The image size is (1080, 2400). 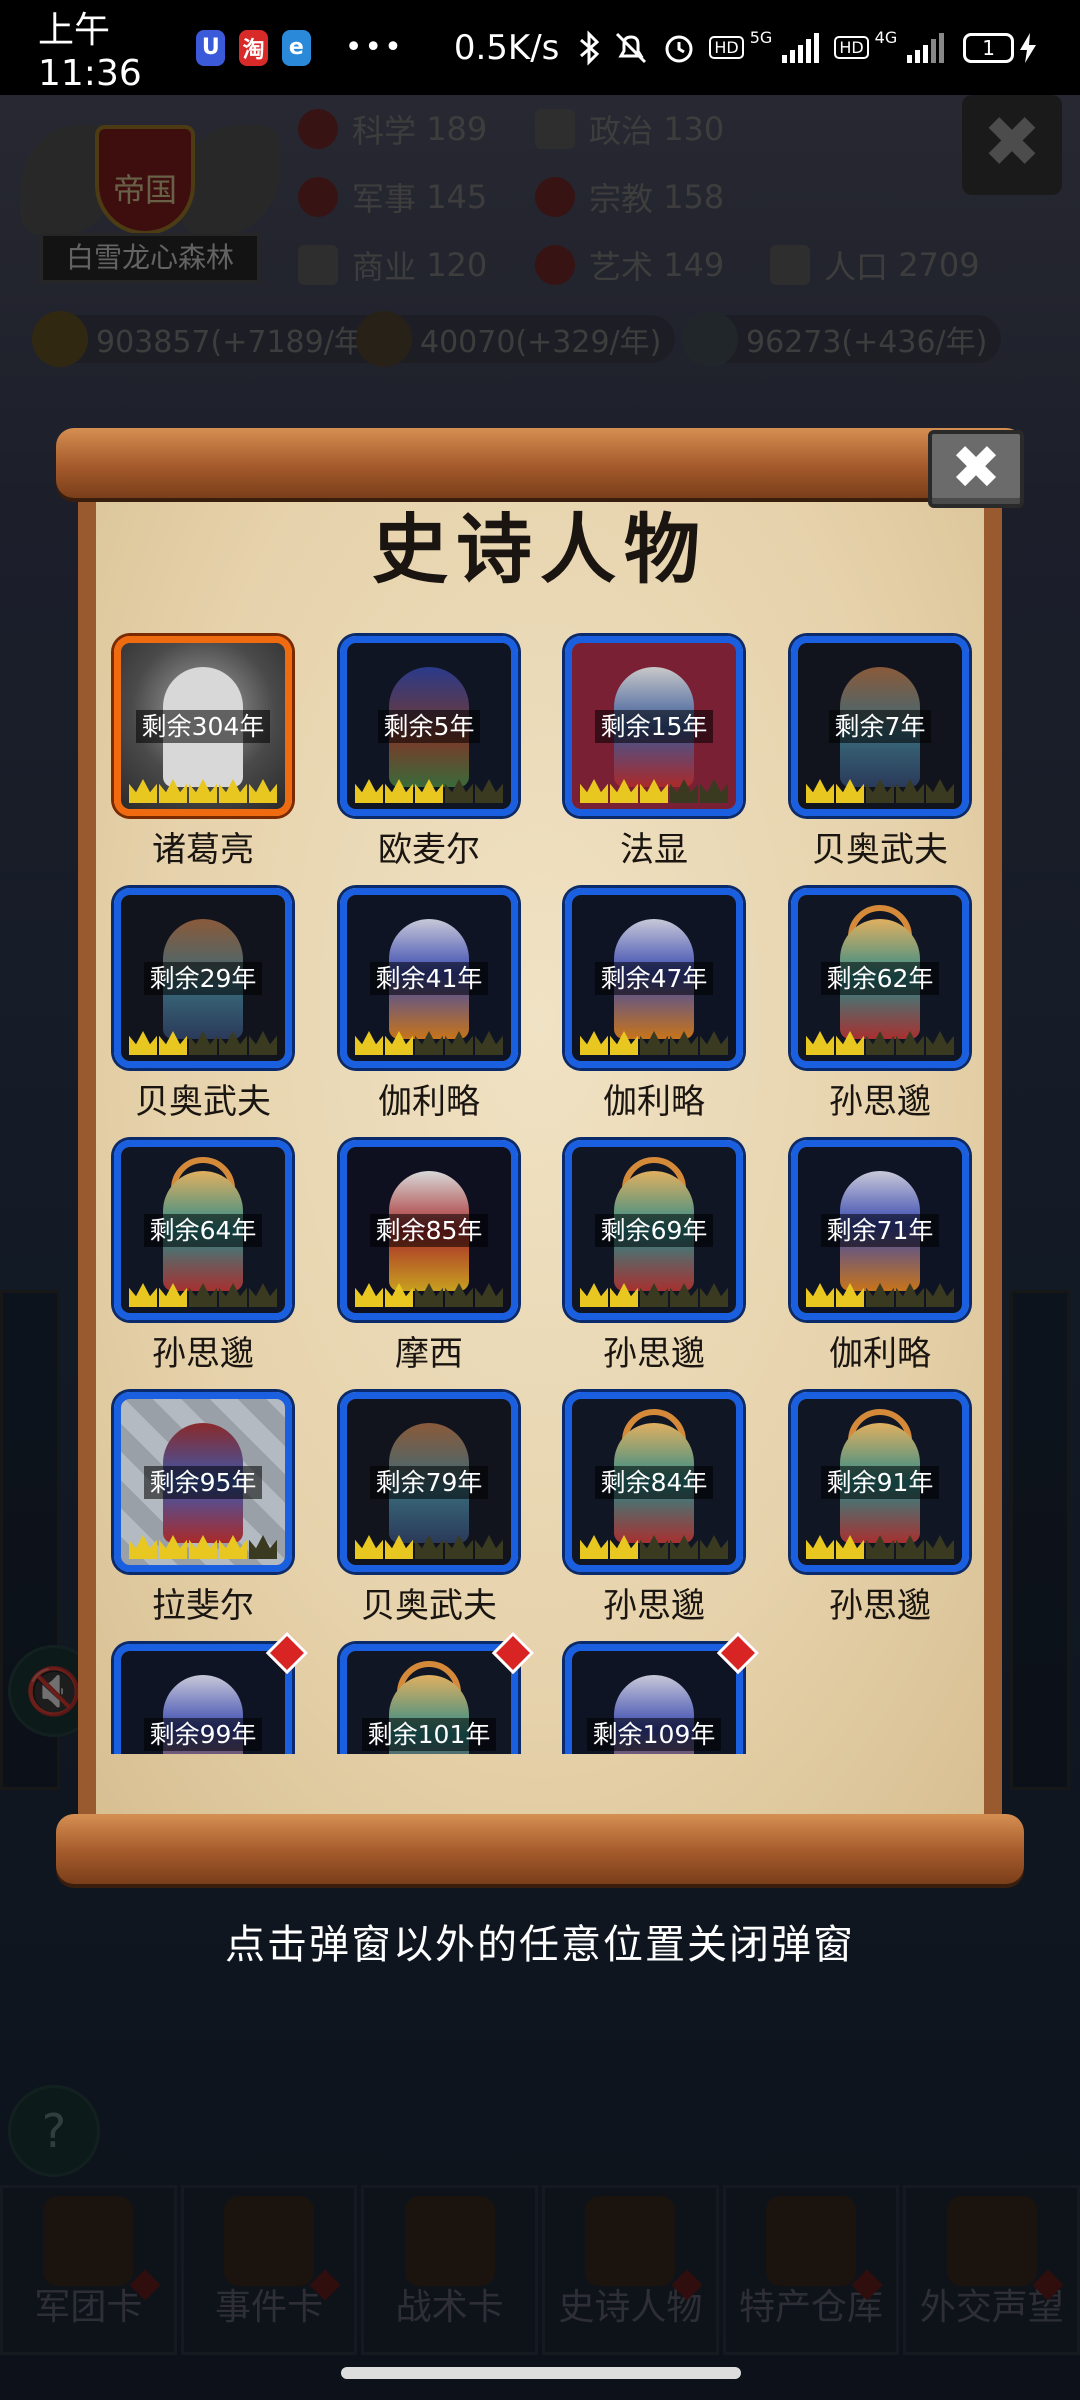 I want to click on character-name: 法显, so click(x=654, y=850).